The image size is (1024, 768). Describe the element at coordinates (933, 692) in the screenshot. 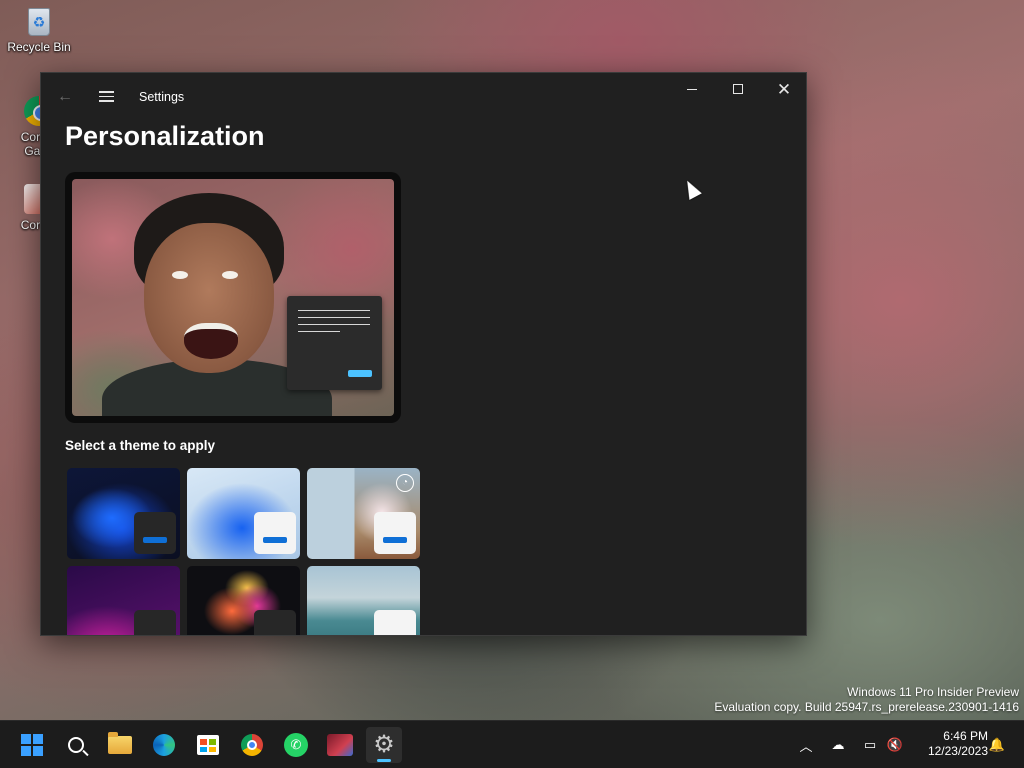

I see `watermark-line-1: Windows 11 Pro Insider Preview` at that location.